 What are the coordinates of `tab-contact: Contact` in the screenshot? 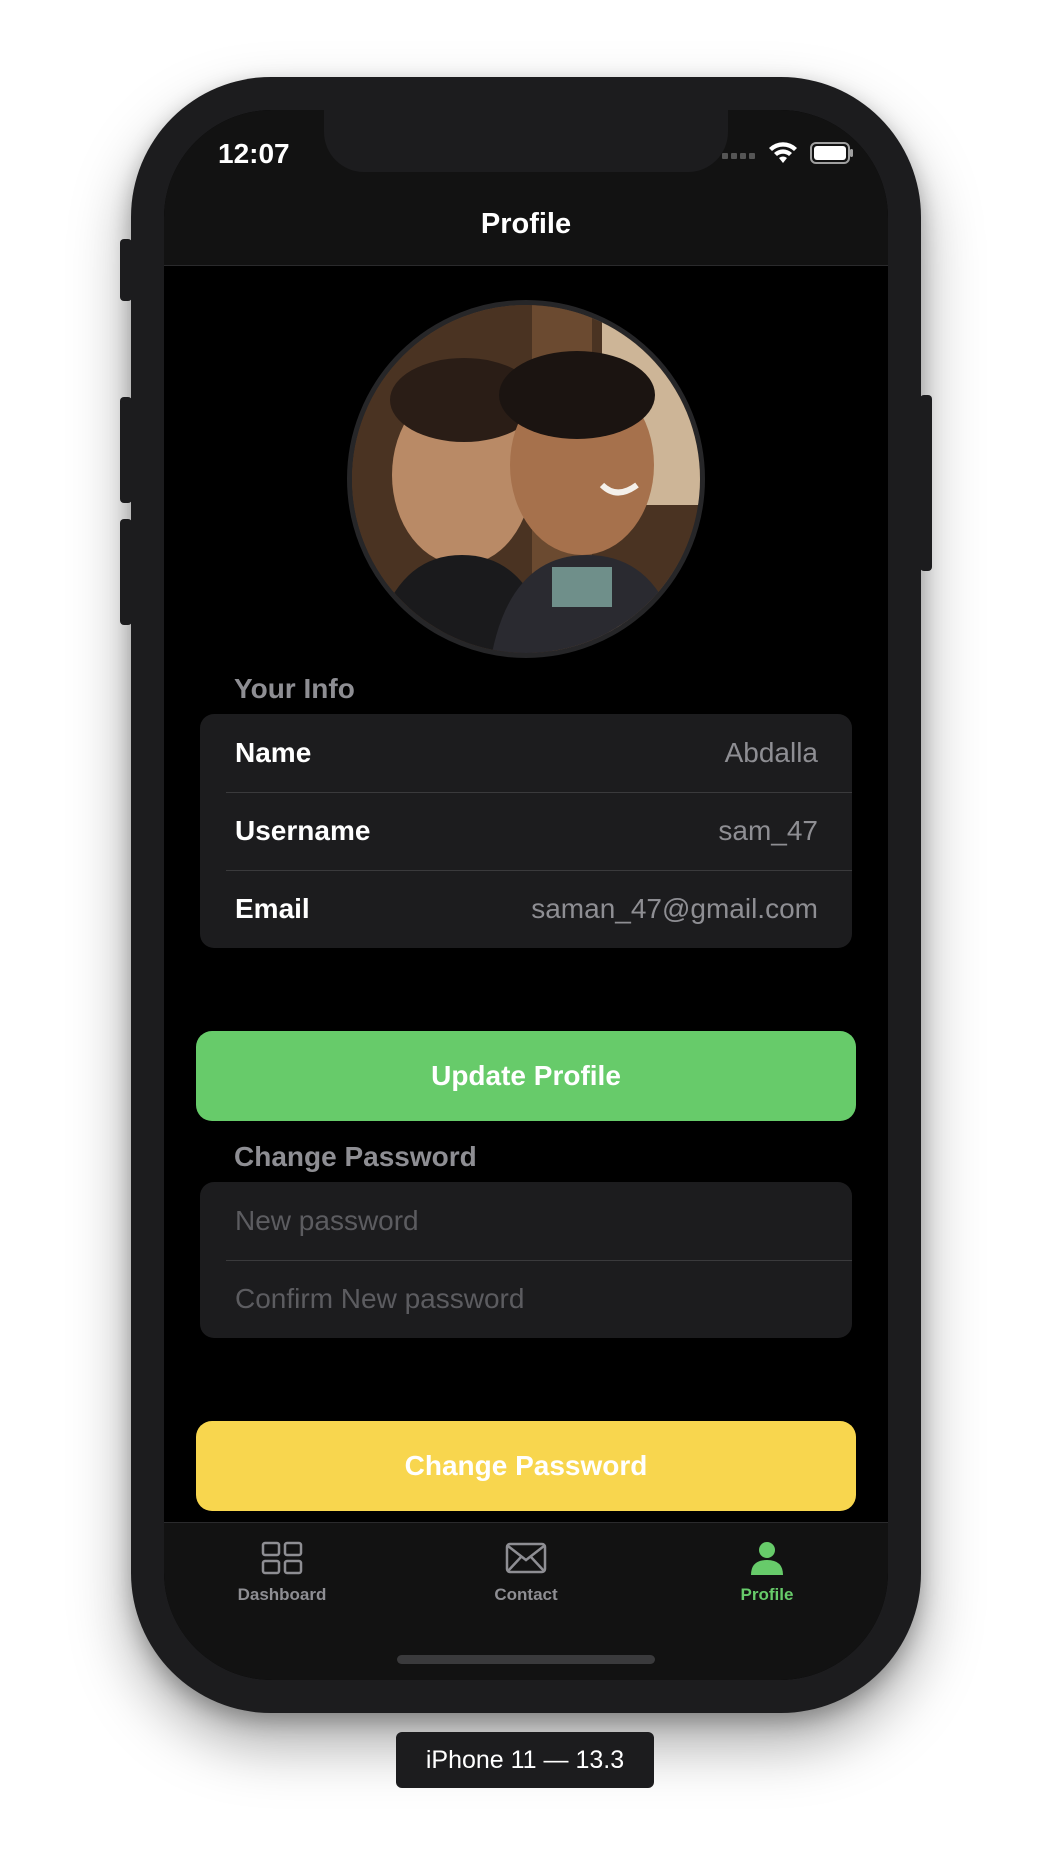 It's located at (526, 1573).